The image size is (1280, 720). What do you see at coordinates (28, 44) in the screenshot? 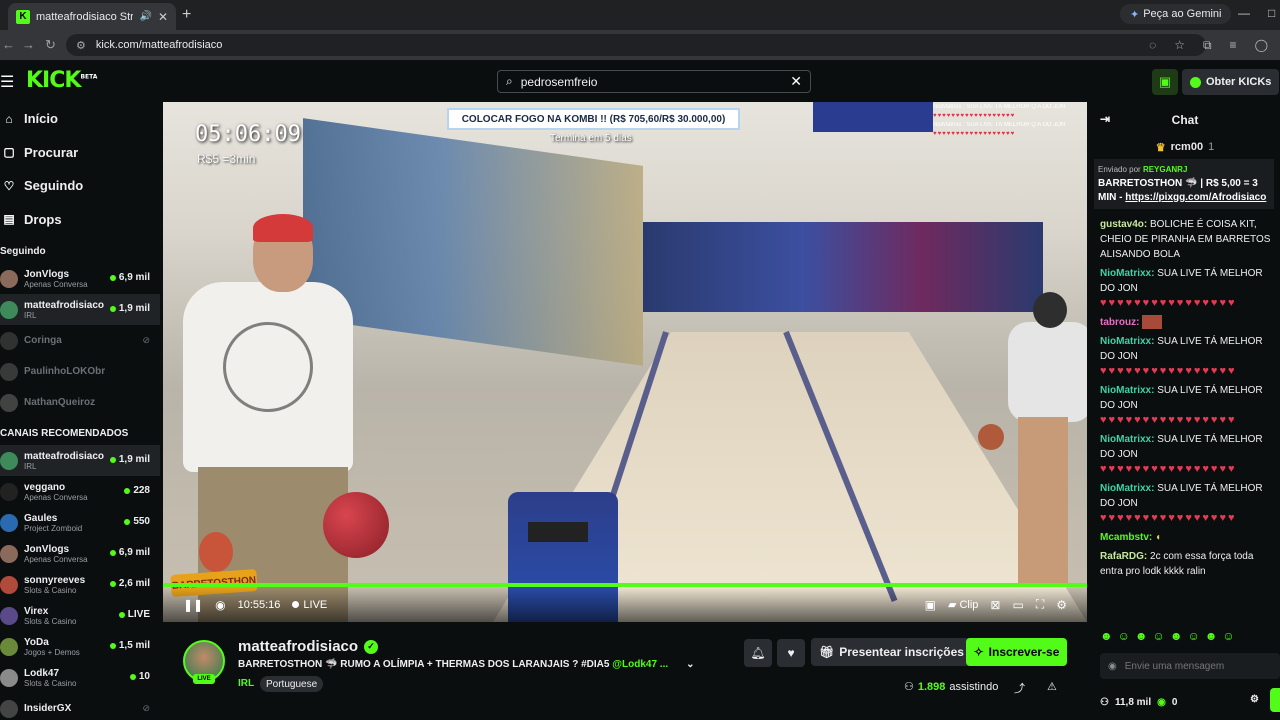
I see `forward-icon: →` at bounding box center [28, 44].